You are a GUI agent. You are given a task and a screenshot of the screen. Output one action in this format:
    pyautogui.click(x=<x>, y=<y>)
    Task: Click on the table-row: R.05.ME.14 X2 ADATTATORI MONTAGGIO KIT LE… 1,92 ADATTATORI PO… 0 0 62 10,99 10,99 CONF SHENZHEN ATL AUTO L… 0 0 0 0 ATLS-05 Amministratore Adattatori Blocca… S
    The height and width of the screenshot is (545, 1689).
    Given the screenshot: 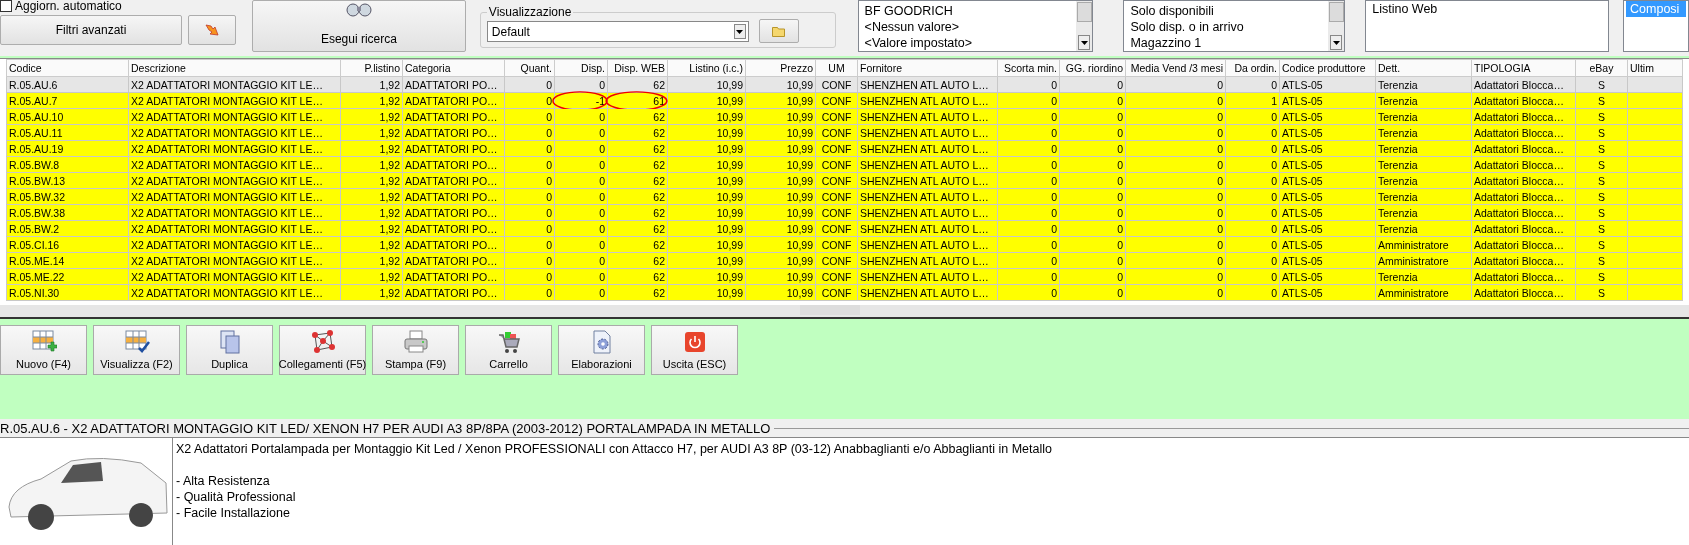 What is the action you would take?
    pyautogui.click(x=844, y=260)
    